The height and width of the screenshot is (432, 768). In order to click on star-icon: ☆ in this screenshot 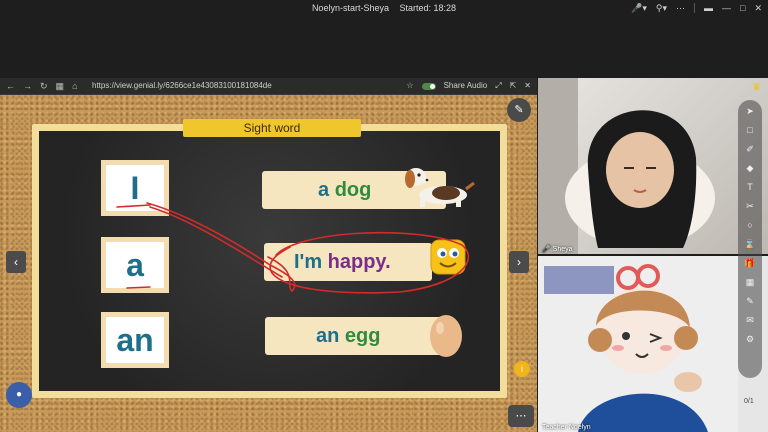, I will do `click(409, 86)`.